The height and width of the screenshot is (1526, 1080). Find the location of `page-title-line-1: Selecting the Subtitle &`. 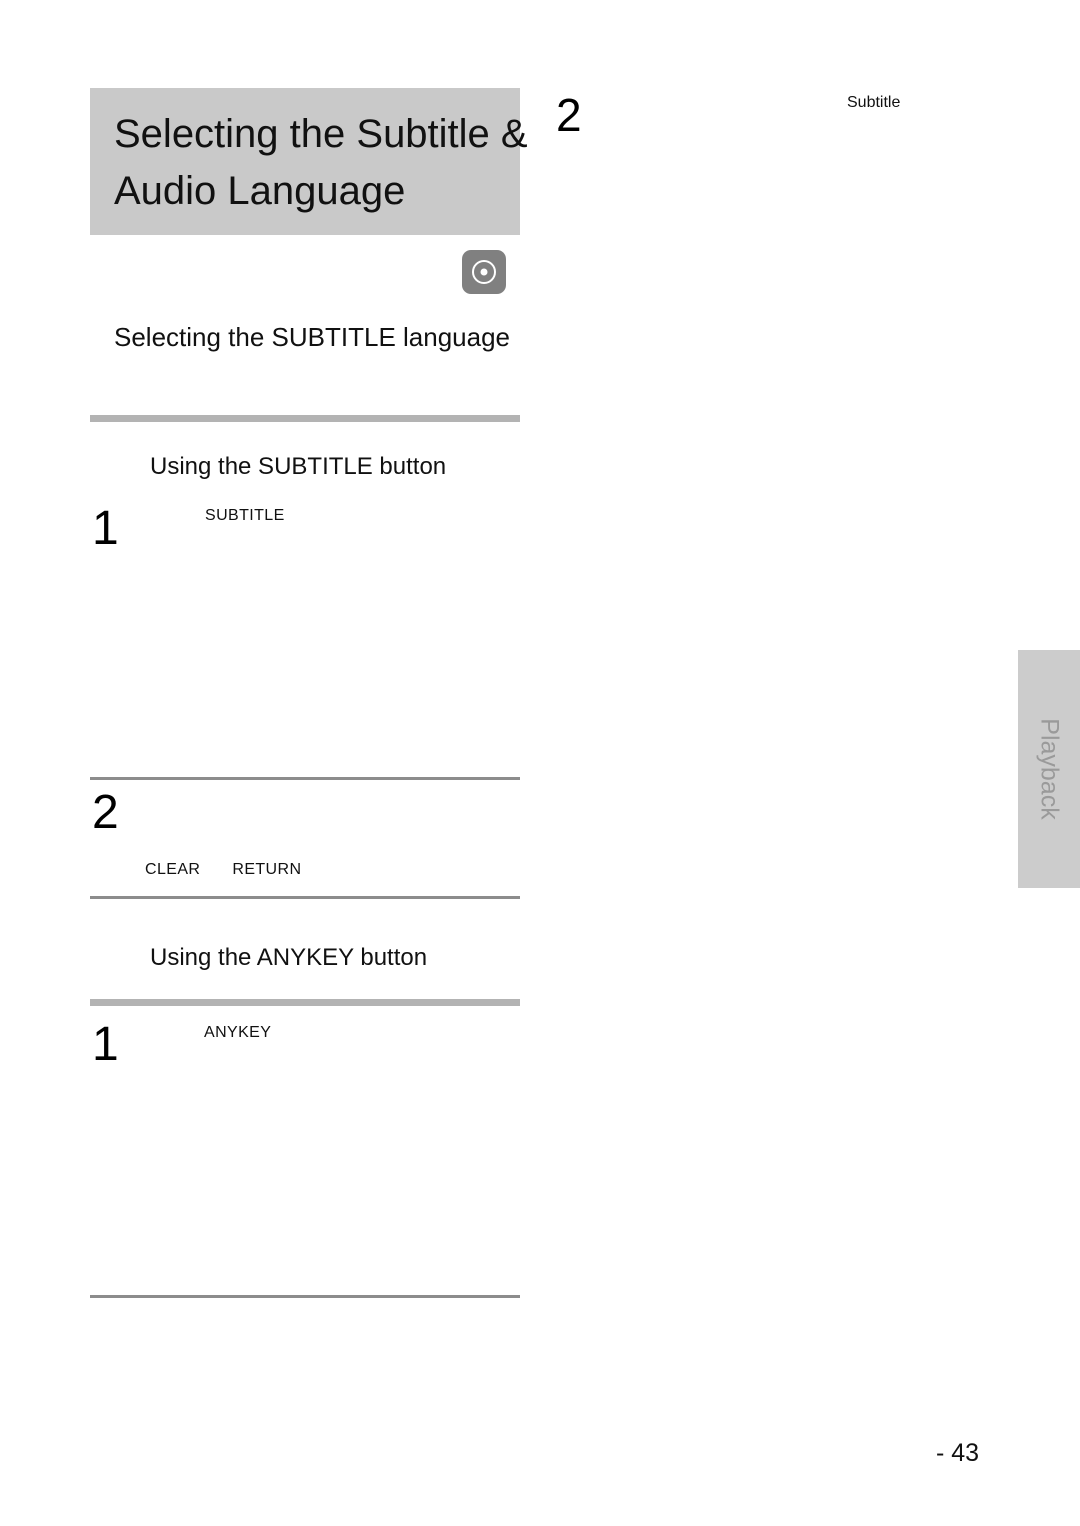

page-title-line-1: Selecting the Subtitle & is located at coordinates (321, 134).